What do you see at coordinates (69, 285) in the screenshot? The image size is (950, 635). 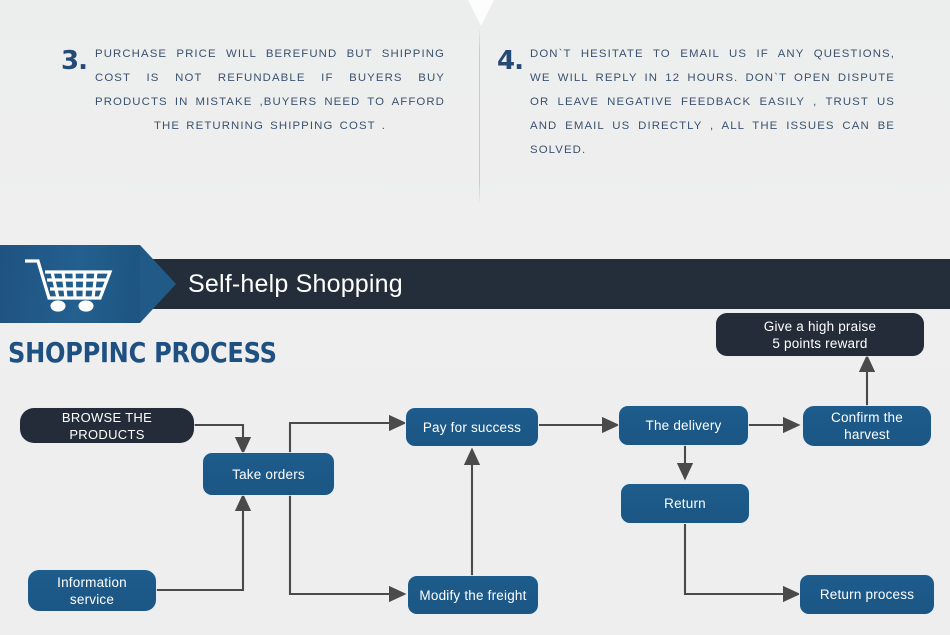 I see `shopping-cart-icon` at bounding box center [69, 285].